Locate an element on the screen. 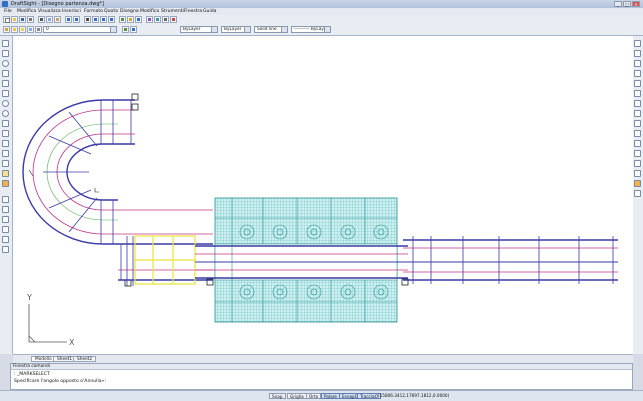  leader-tool-icon is located at coordinates (5, 219).